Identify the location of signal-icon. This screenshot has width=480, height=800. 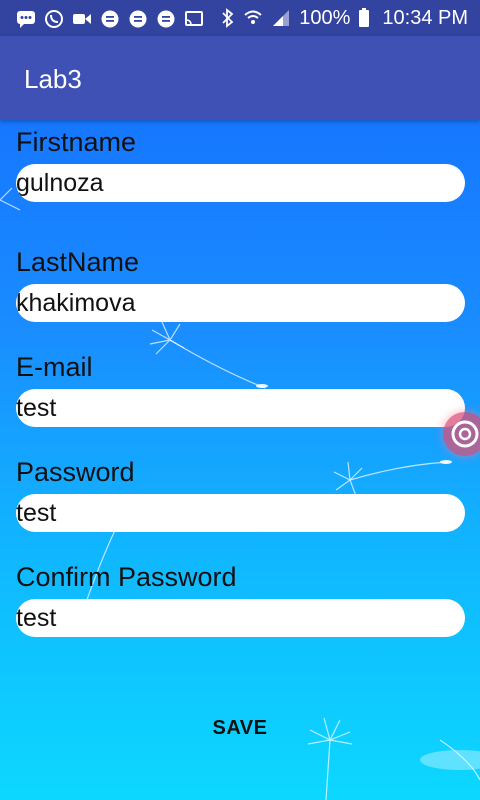
(281, 18).